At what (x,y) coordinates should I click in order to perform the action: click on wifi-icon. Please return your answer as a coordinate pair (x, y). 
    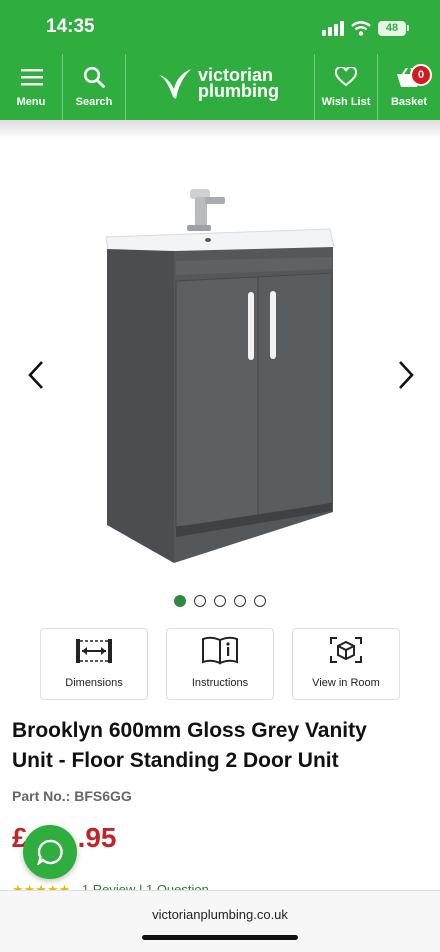
    Looking at the image, I should click on (361, 28).